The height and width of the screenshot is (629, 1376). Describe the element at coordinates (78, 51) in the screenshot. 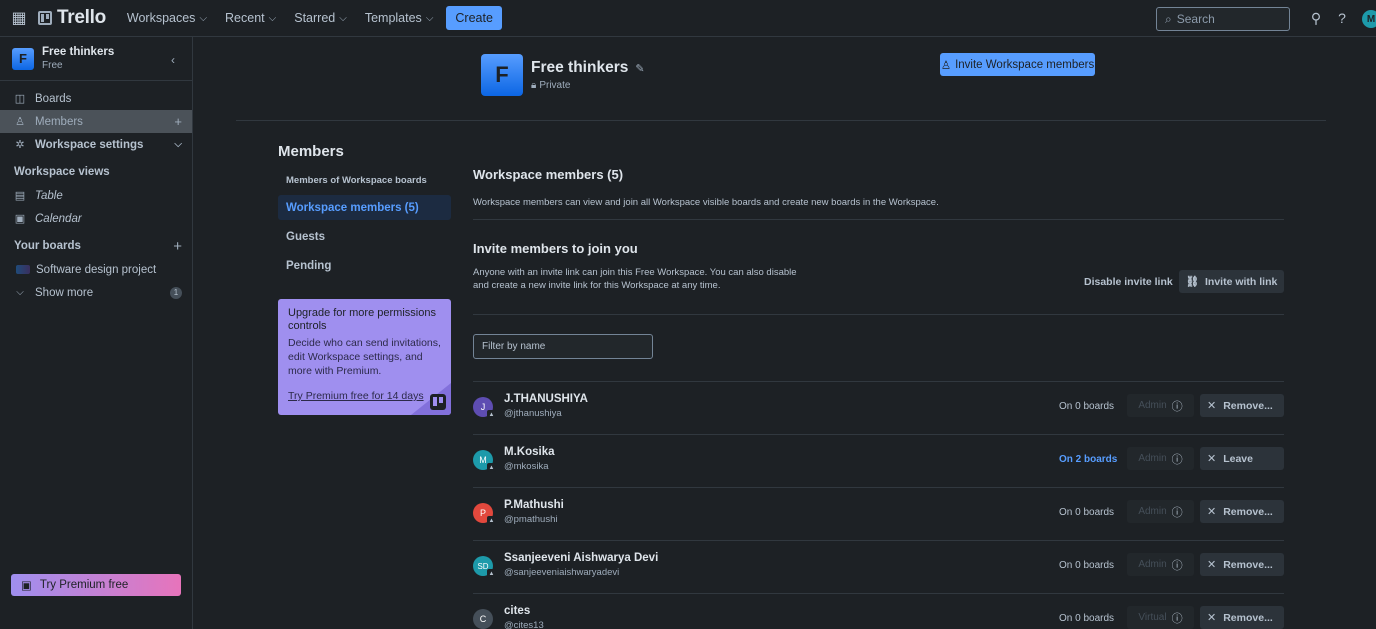

I see `workspace-name: Free thinkers` at that location.